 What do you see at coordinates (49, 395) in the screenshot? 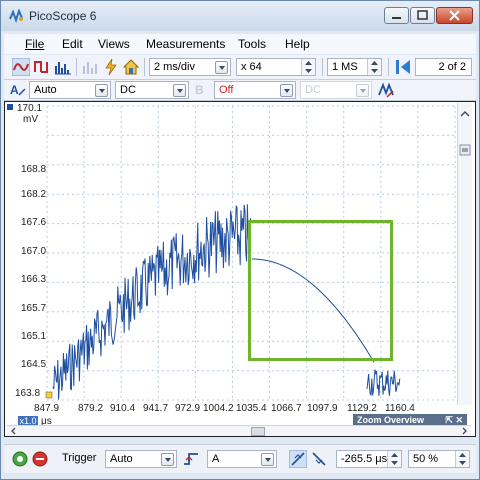
I see `trigger-marker-icon` at bounding box center [49, 395].